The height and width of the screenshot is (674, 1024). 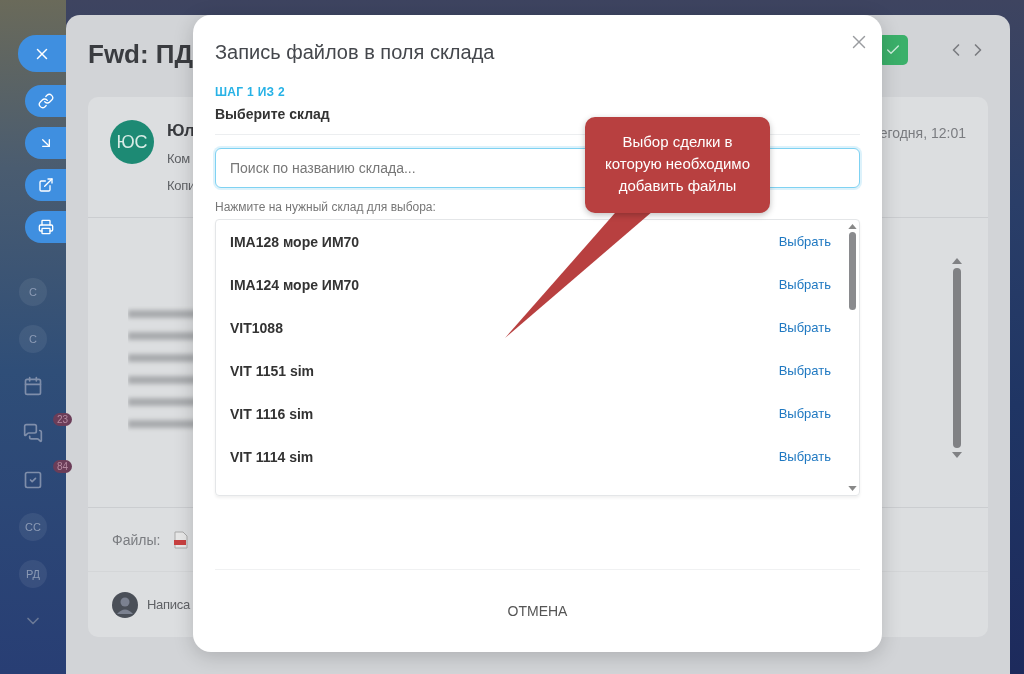 I want to click on pdf-file-icon, so click(x=181, y=539).